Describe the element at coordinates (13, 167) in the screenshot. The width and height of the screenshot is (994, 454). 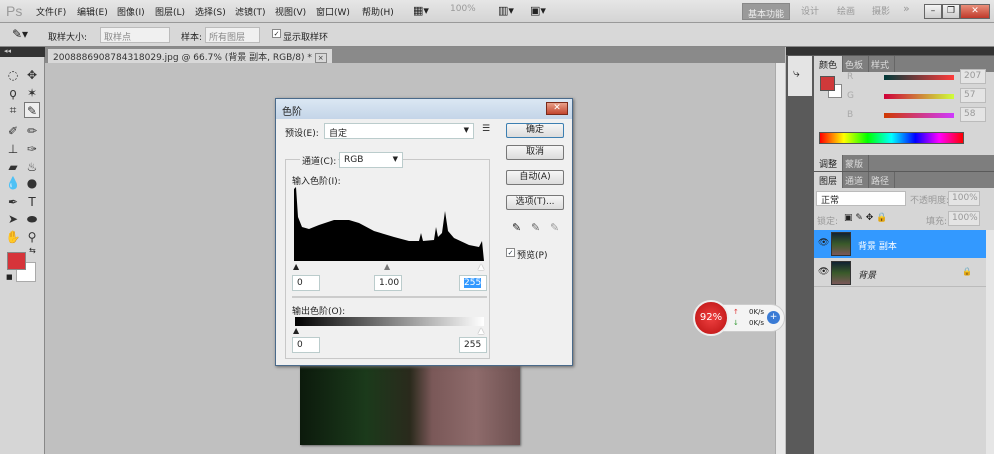
I see `eraser-tool-icon: ▰` at that location.